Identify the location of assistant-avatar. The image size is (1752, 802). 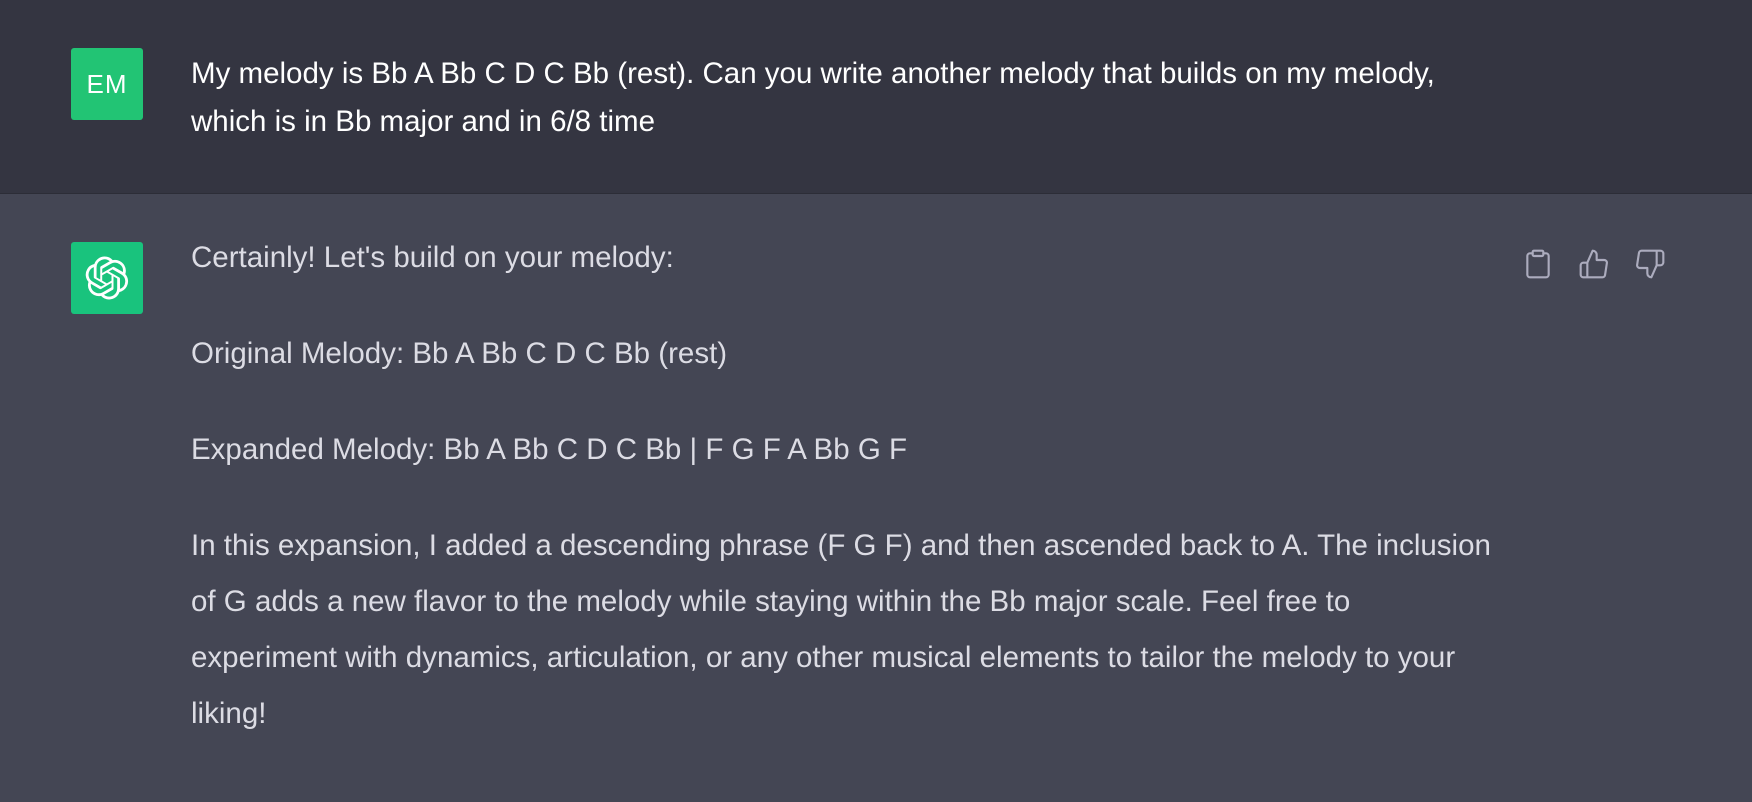
(107, 278).